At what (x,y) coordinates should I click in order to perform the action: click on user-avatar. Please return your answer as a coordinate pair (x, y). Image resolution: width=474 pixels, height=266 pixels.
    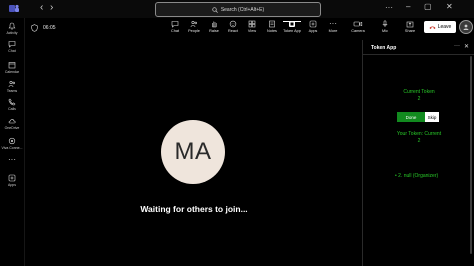
    Looking at the image, I should click on (466, 27).